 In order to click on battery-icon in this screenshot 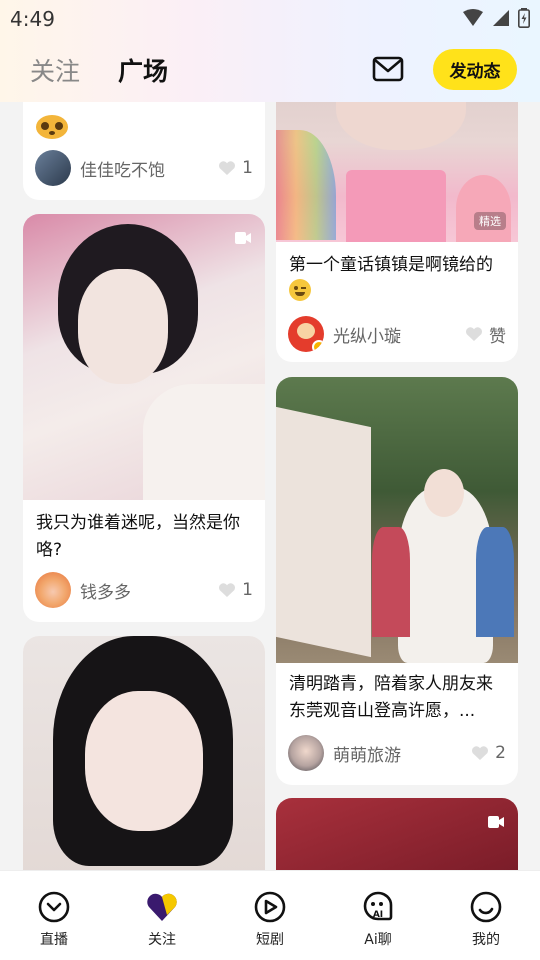, I will do `click(524, 18)`.